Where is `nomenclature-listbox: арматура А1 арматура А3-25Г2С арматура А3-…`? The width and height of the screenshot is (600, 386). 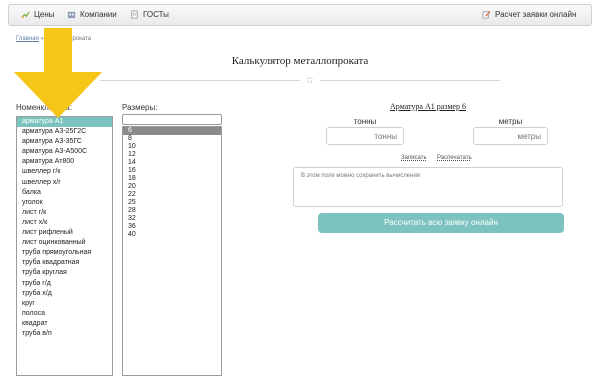
nomenclature-listbox: арматура А1 арматура А3-25Г2С арматура А3-… is located at coordinates (64, 246).